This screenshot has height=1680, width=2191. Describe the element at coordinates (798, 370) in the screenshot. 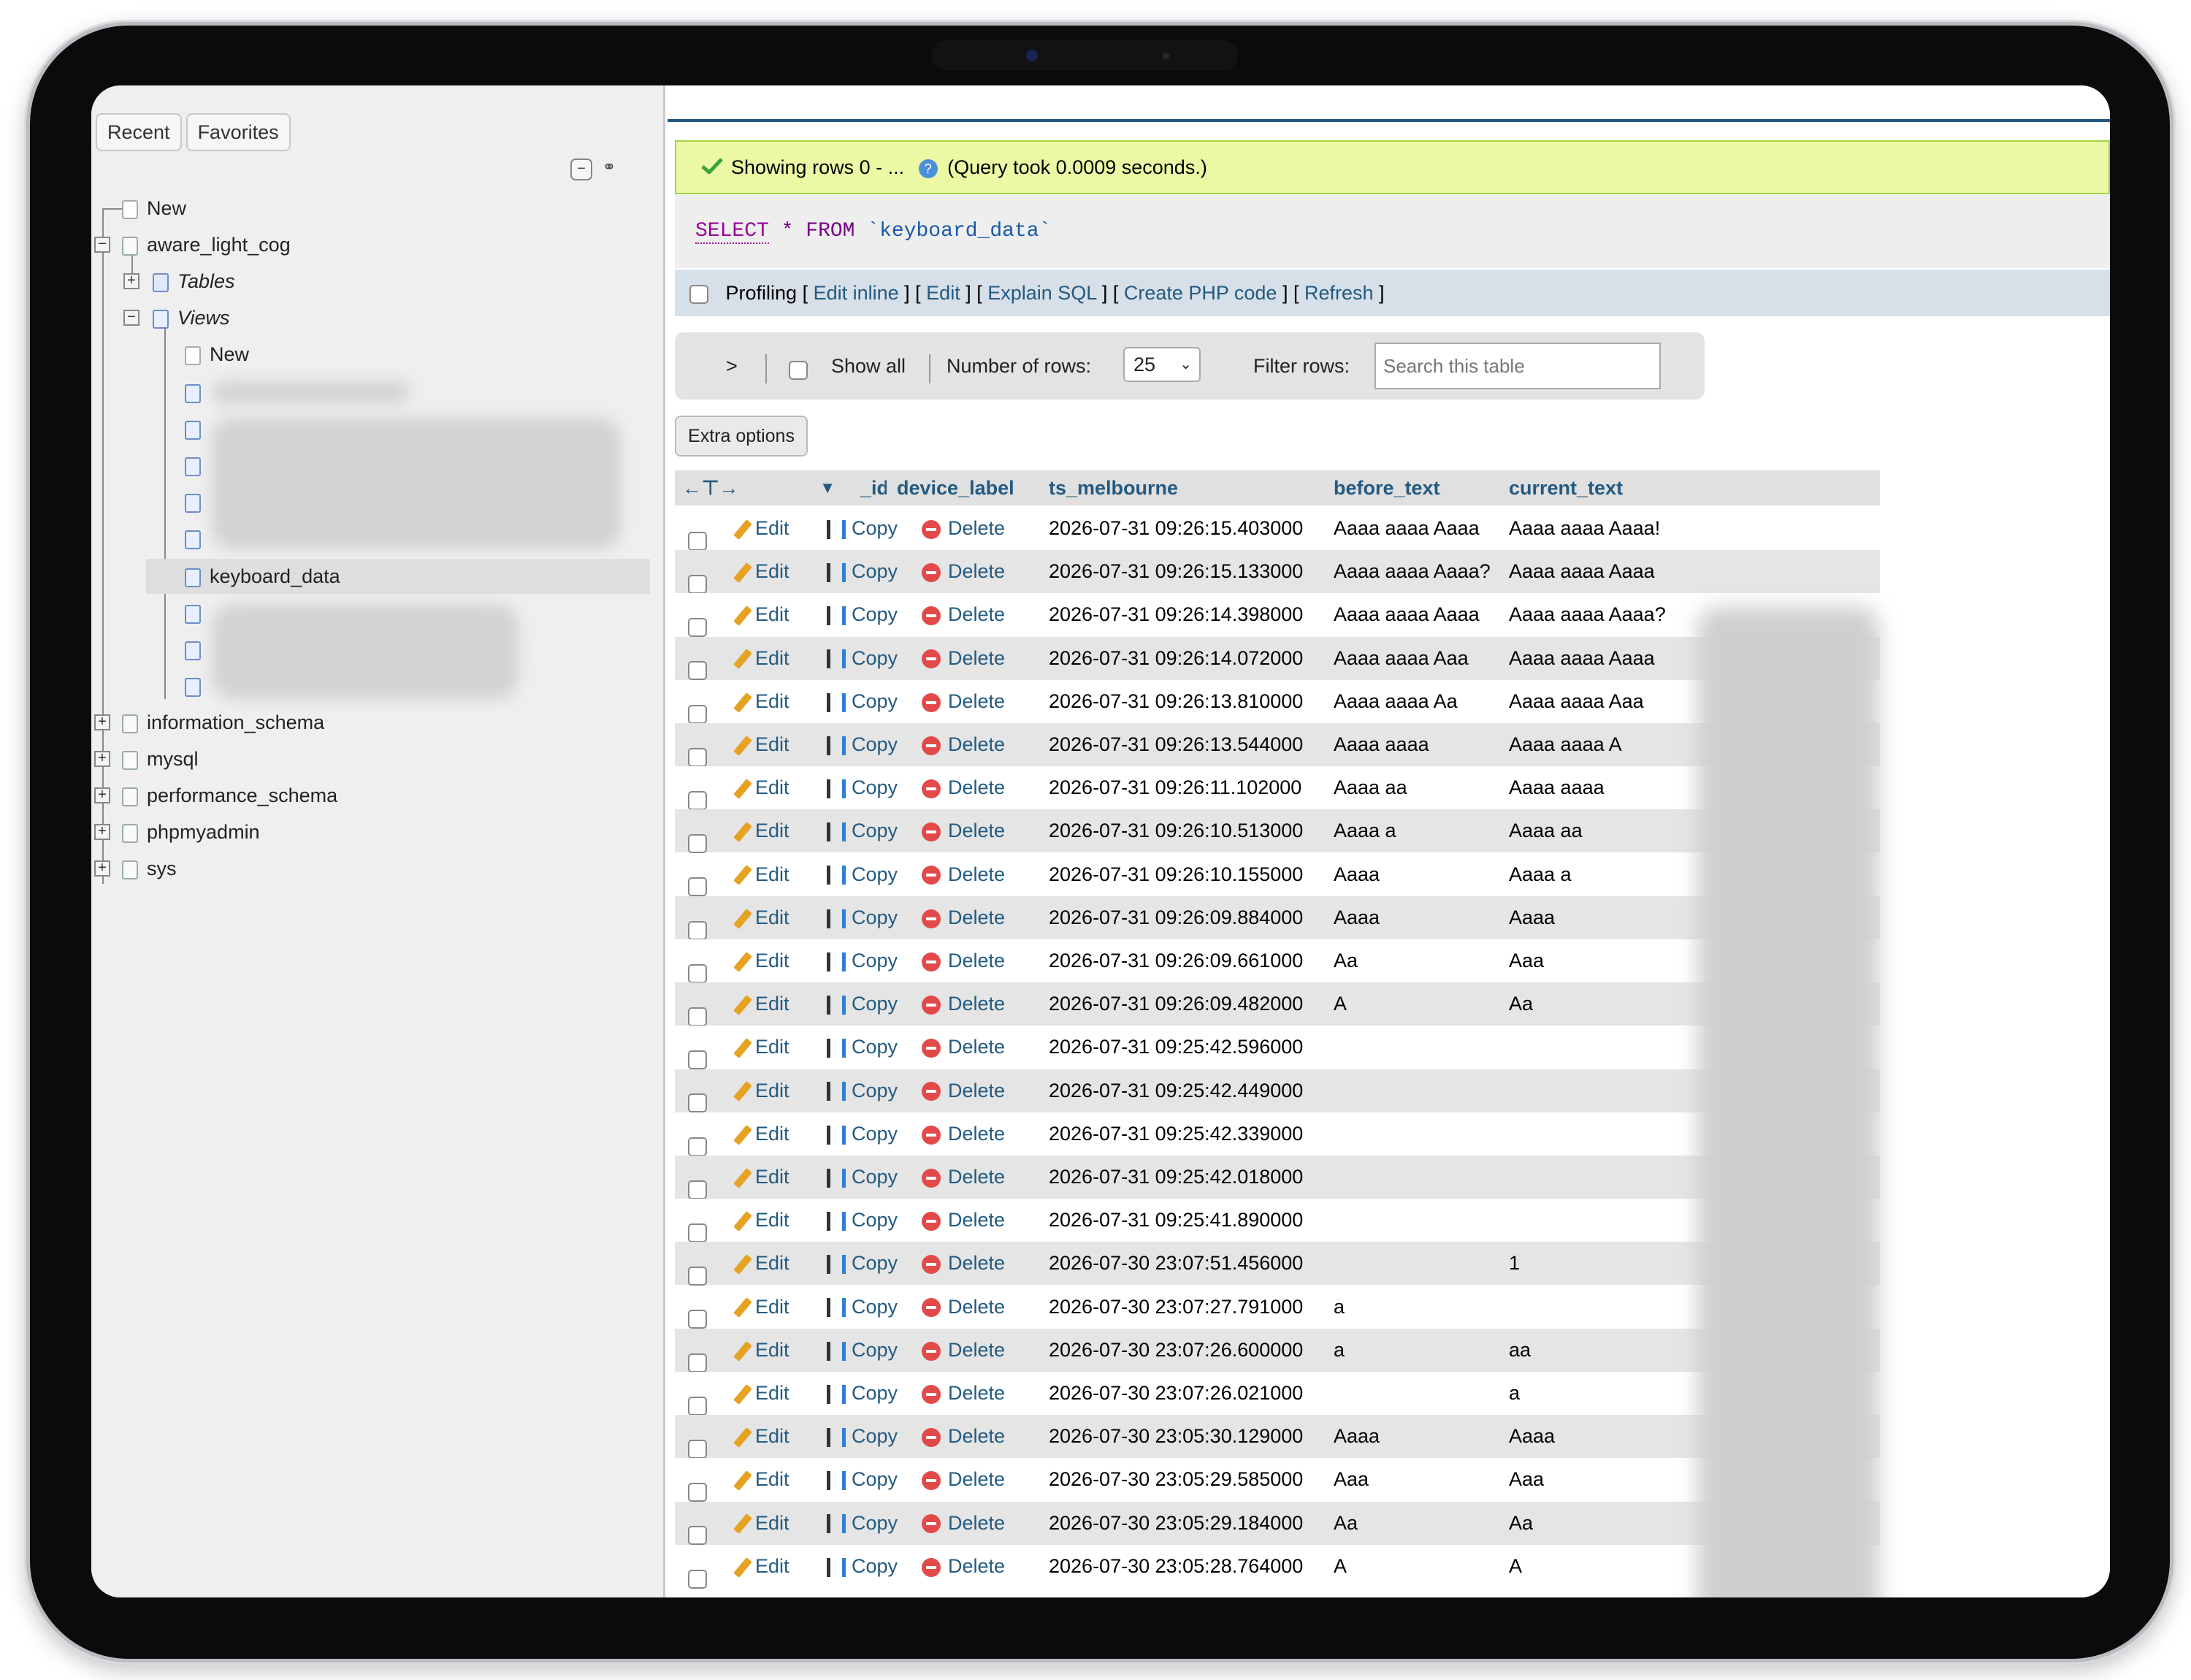

I see `show-all-checkbox` at that location.